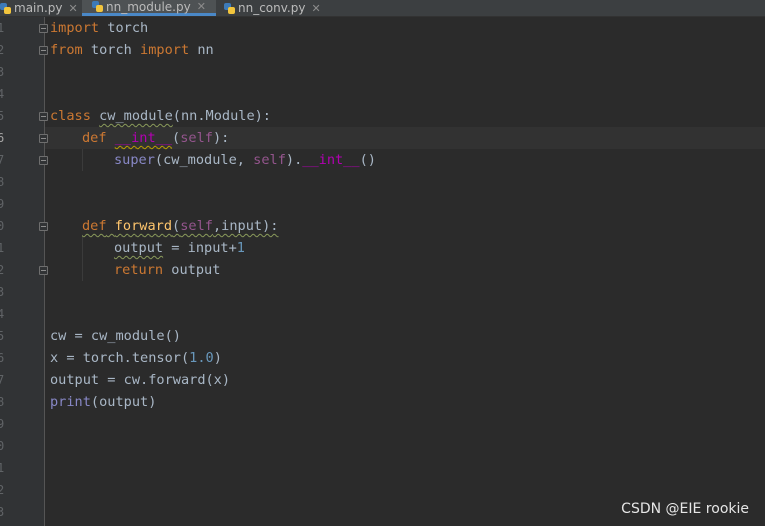 This screenshot has width=765, height=526. What do you see at coordinates (143, 226) in the screenshot?
I see `function-name: forward` at bounding box center [143, 226].